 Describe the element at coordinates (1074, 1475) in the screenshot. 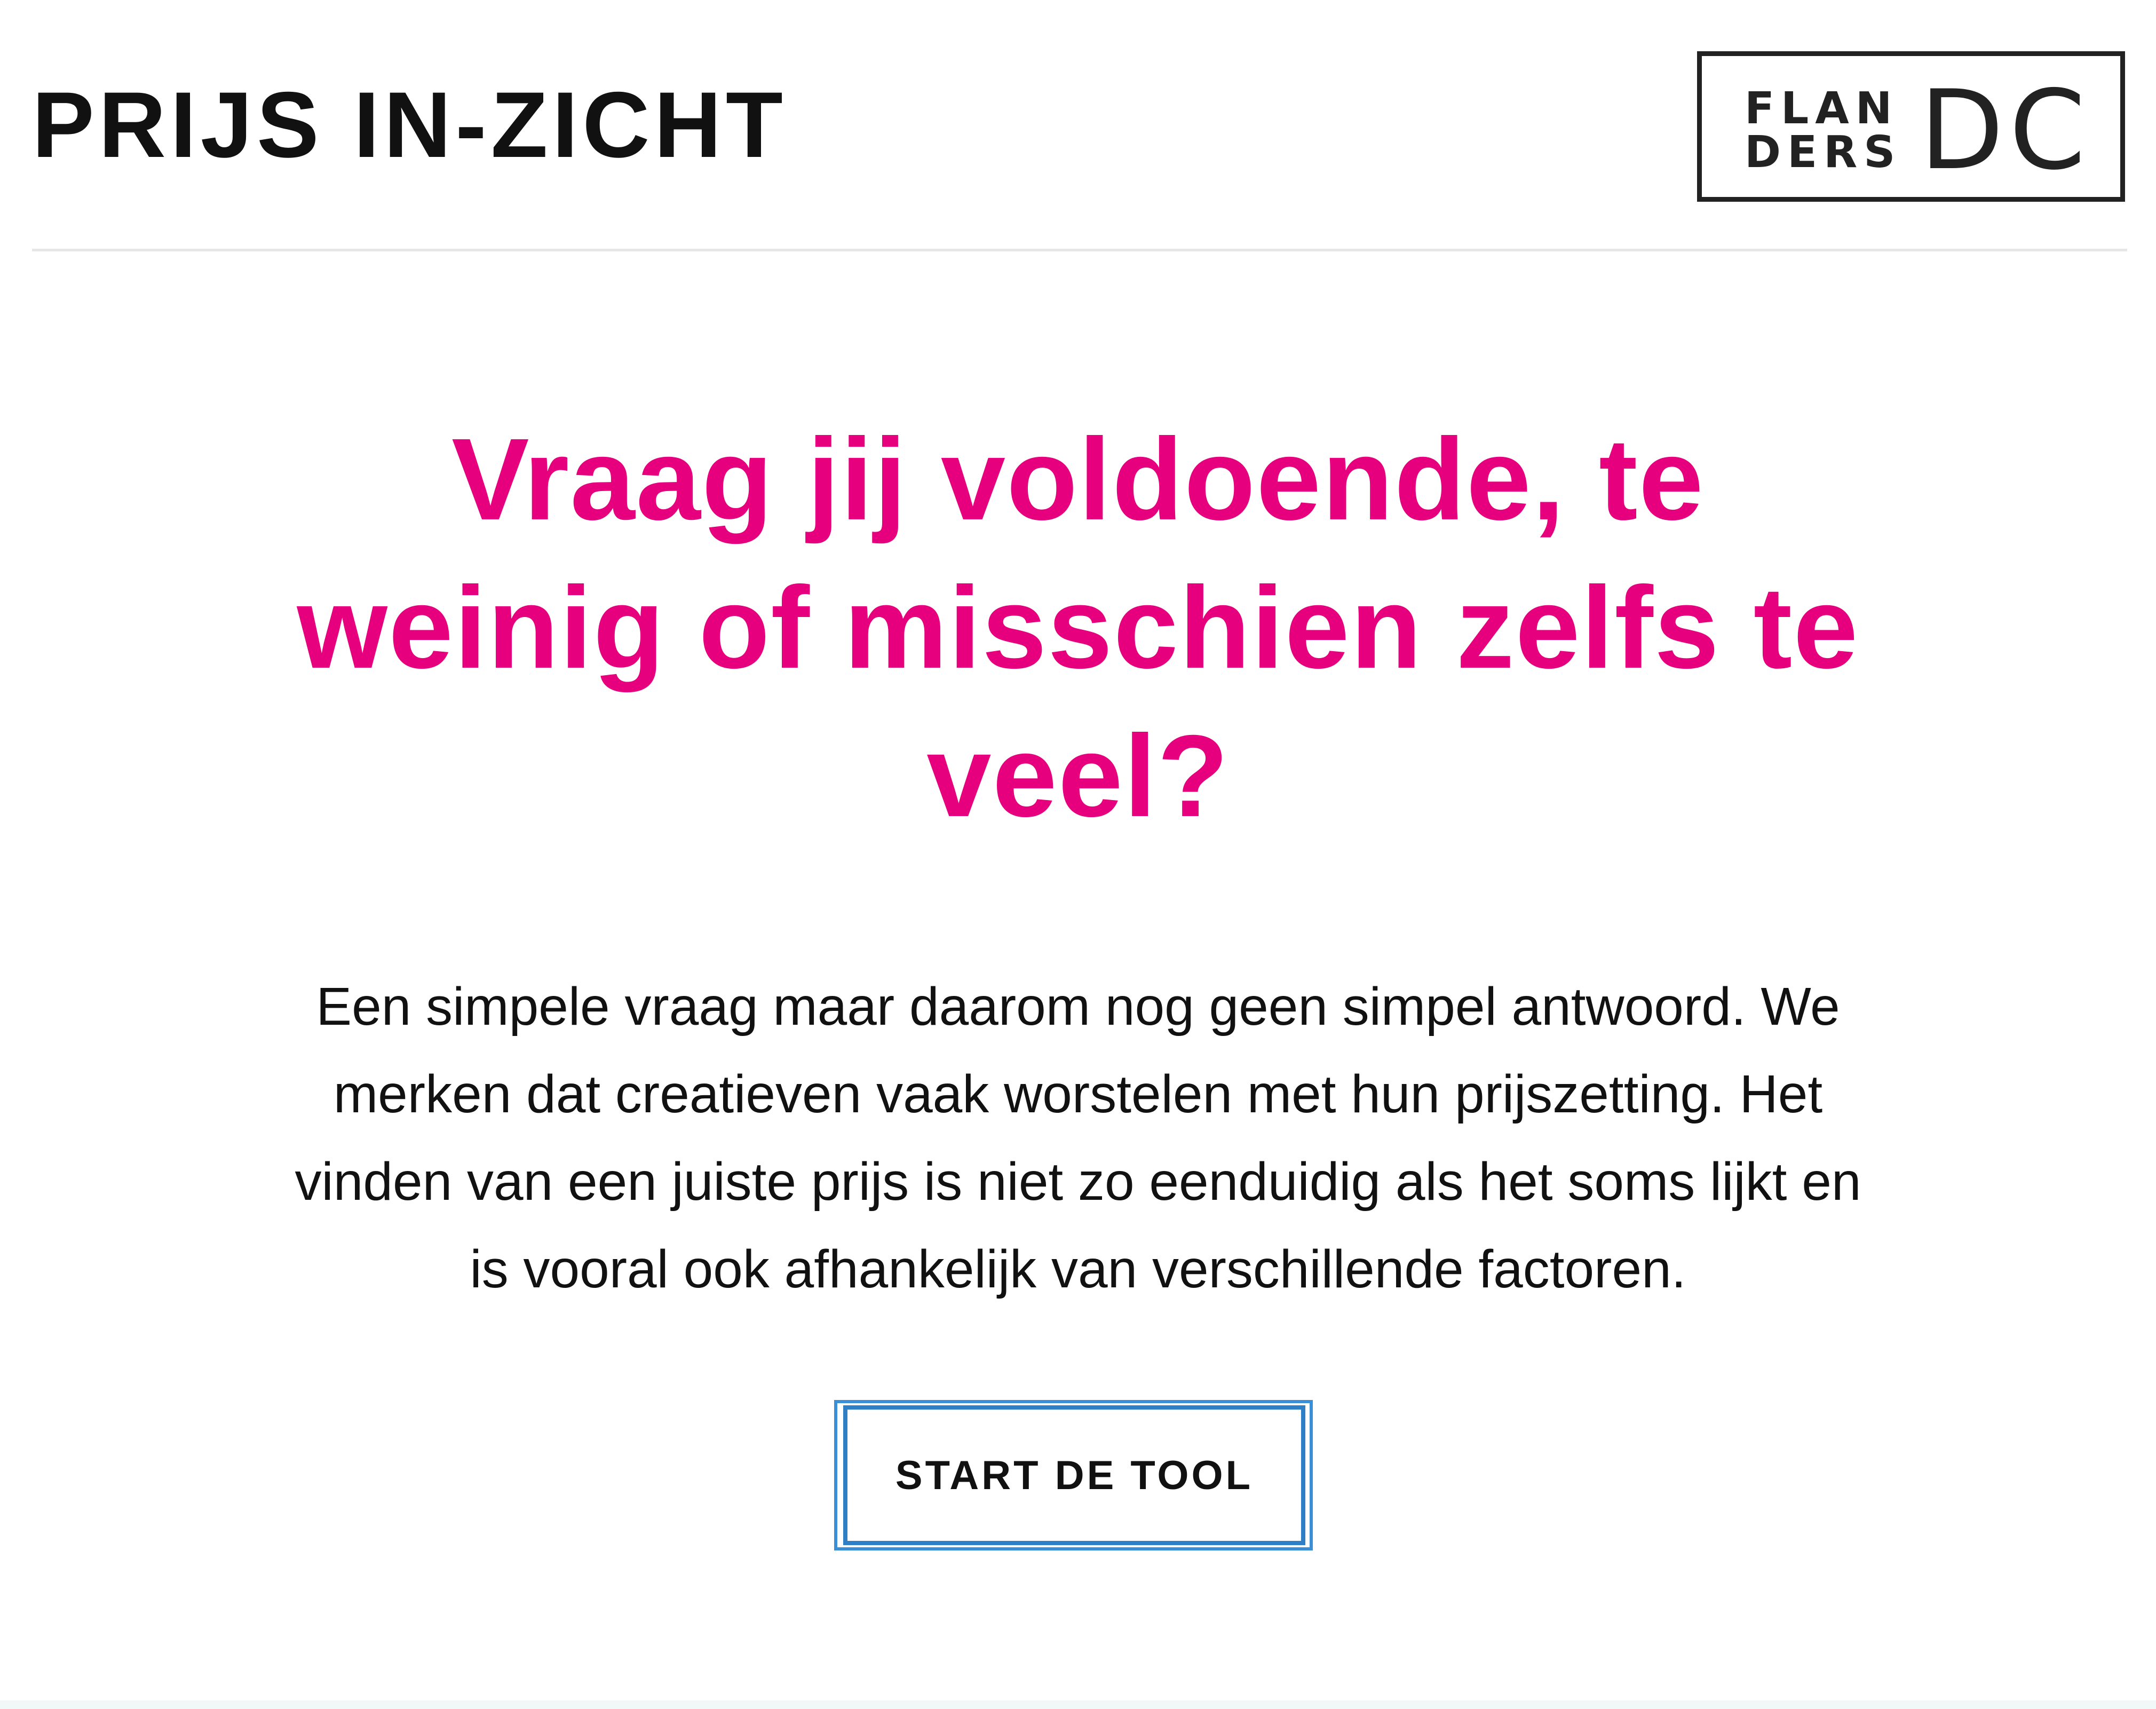

I see `start-tool-button: START DE TOOL` at that location.